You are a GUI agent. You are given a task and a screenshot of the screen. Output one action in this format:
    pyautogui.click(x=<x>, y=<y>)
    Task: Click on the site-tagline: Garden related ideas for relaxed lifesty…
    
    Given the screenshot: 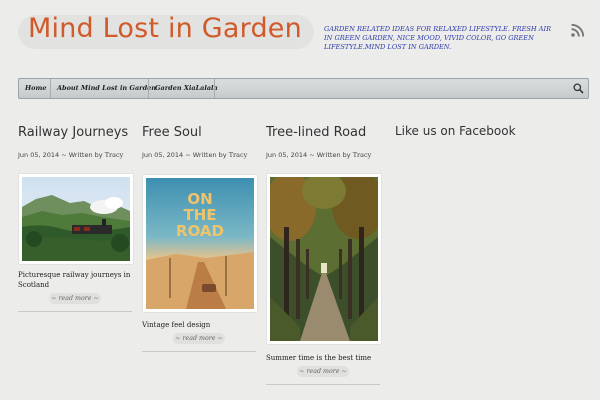 What is the action you would take?
    pyautogui.click(x=438, y=38)
    